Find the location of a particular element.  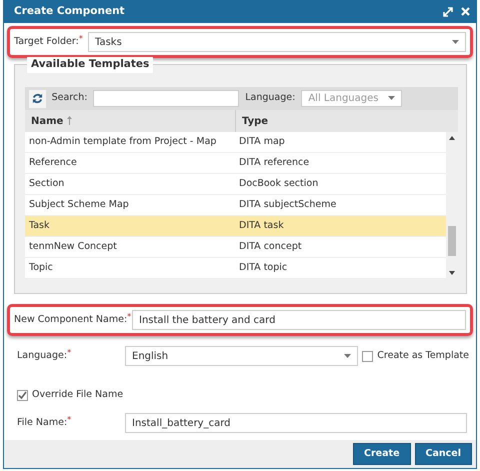

component-name-field: Install the battery and card is located at coordinates (299, 320).